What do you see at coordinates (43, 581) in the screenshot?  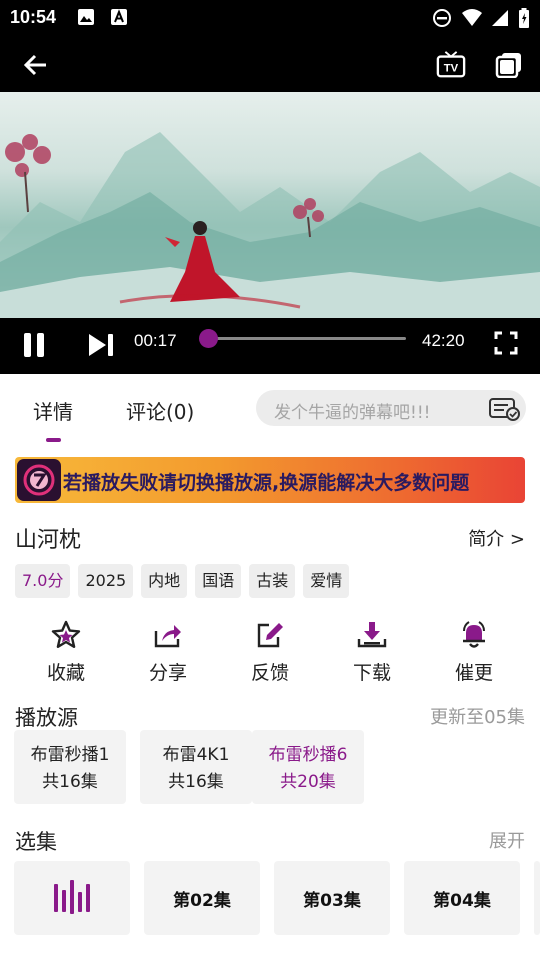 I see `tag-score: 7.0分` at bounding box center [43, 581].